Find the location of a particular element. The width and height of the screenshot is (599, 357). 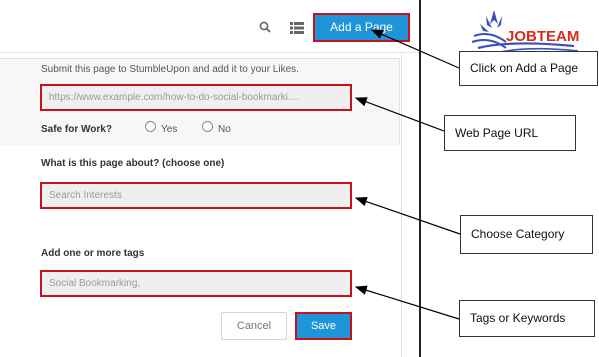

save-button: Save is located at coordinates (323, 326).